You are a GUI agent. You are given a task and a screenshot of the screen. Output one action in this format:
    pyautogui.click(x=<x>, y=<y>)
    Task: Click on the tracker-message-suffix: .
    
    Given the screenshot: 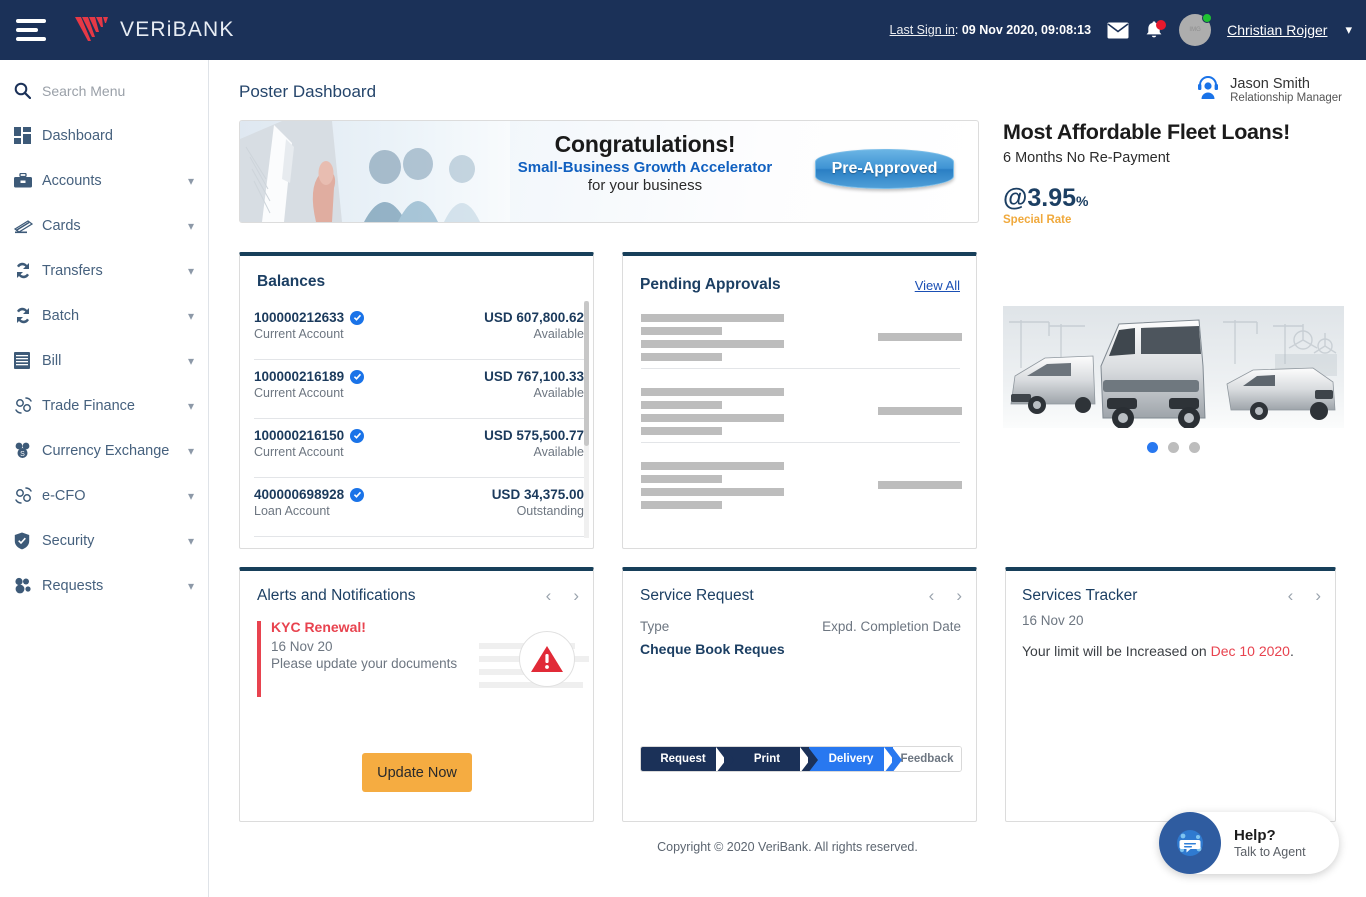 What is the action you would take?
    pyautogui.click(x=1291, y=651)
    